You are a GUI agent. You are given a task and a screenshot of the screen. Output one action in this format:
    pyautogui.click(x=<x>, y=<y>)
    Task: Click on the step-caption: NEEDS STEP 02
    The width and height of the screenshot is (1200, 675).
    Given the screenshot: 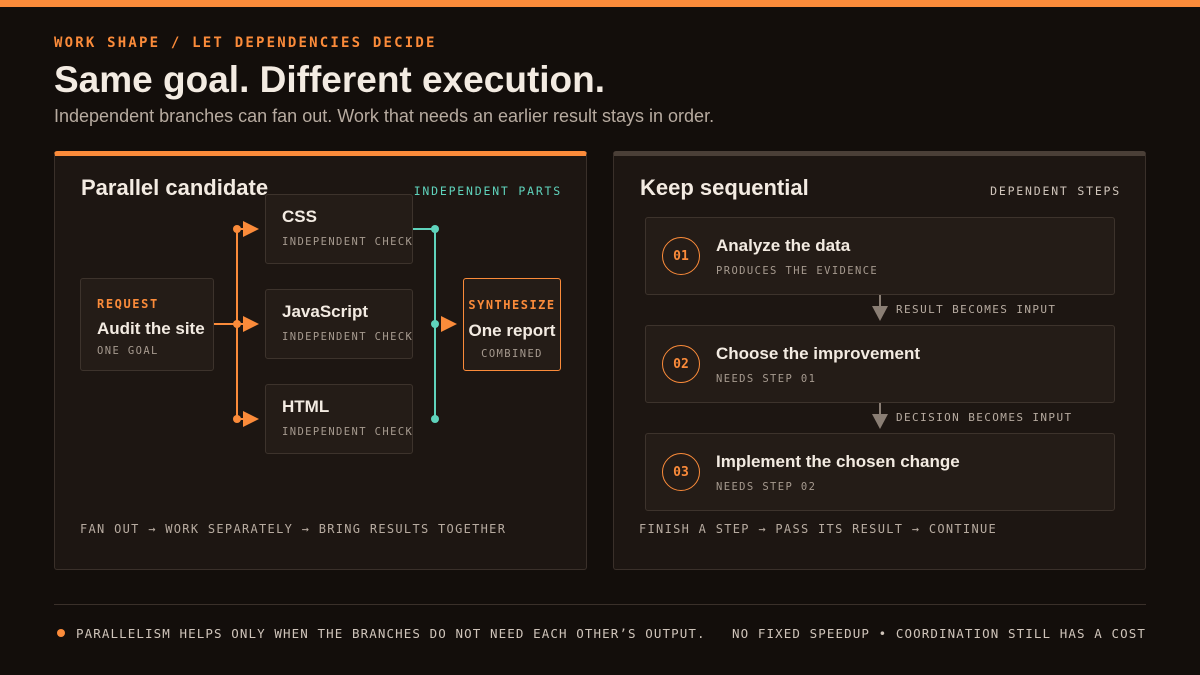 What is the action you would take?
    pyautogui.click(x=766, y=487)
    